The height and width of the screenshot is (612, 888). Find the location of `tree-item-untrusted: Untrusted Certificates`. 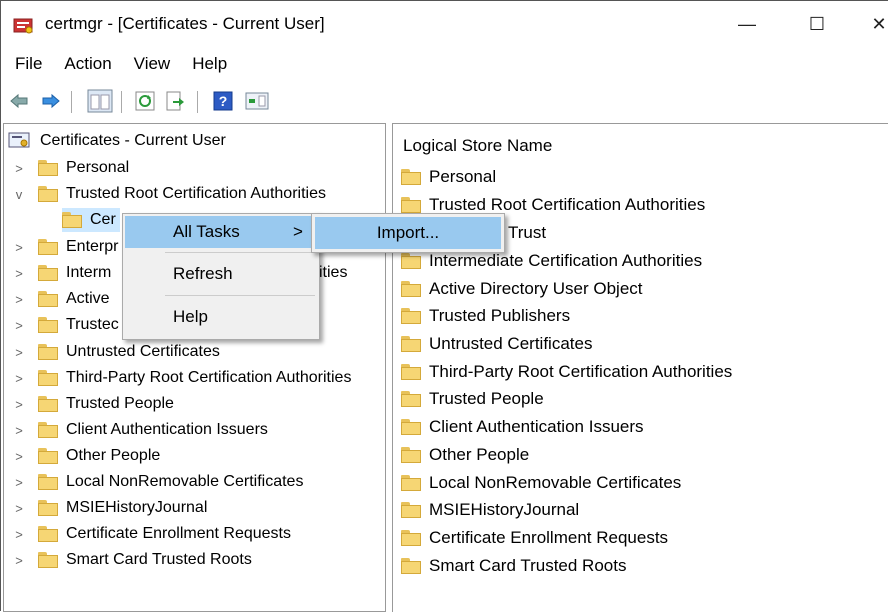

tree-item-untrusted: Untrusted Certificates is located at coordinates (129, 352).